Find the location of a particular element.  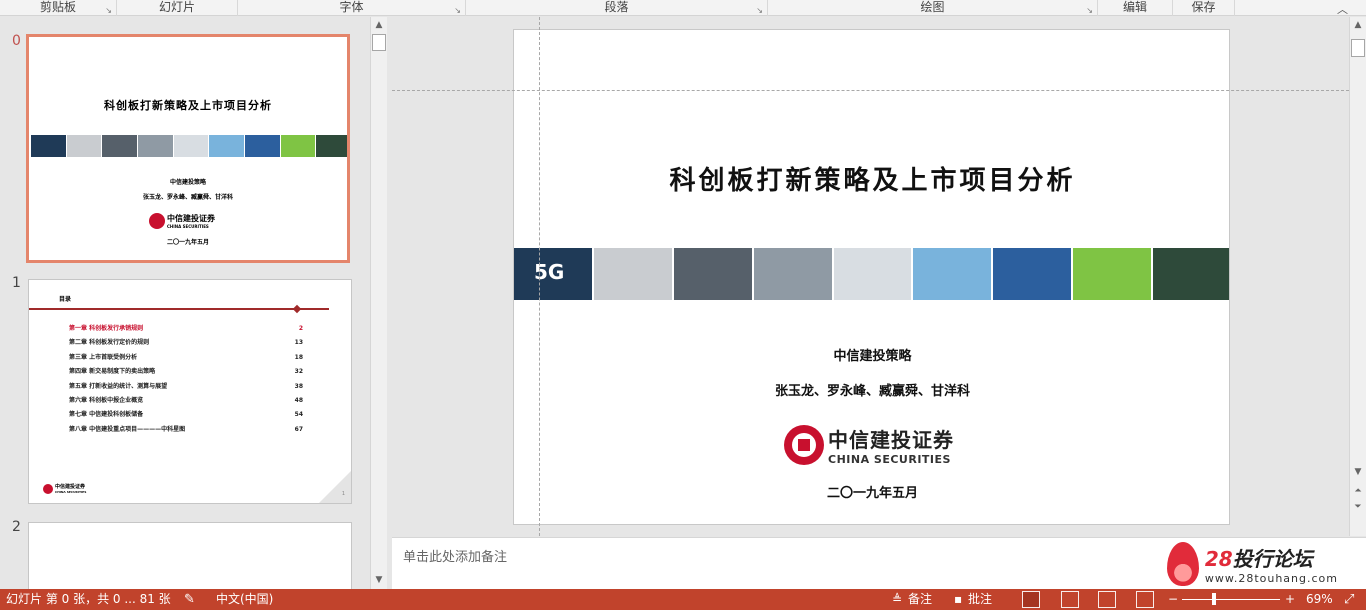

watermark-url: www.28touhang.com is located at coordinates (1271, 578).